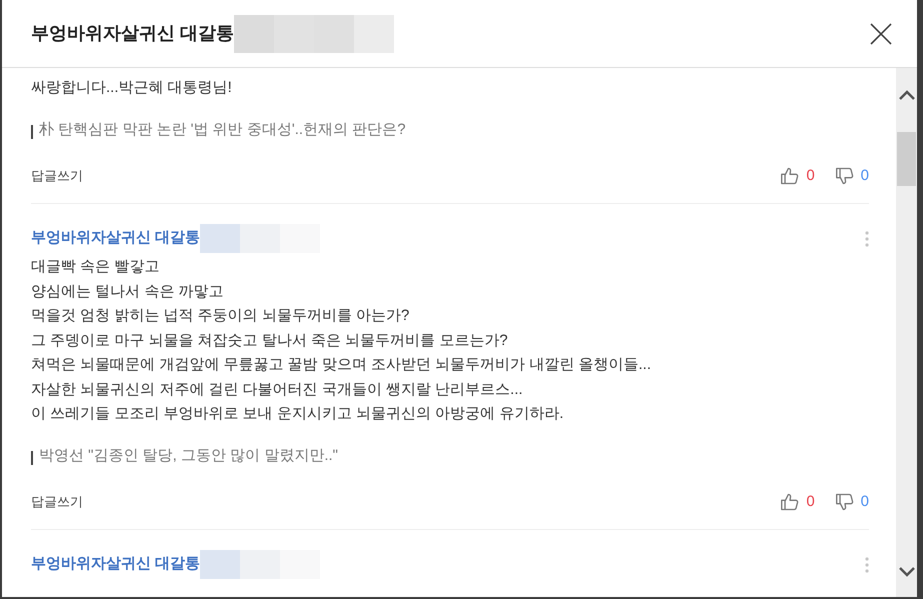 This screenshot has width=923, height=599. Describe the element at coordinates (906, 159) in the screenshot. I see `scrollbar-thumb` at that location.